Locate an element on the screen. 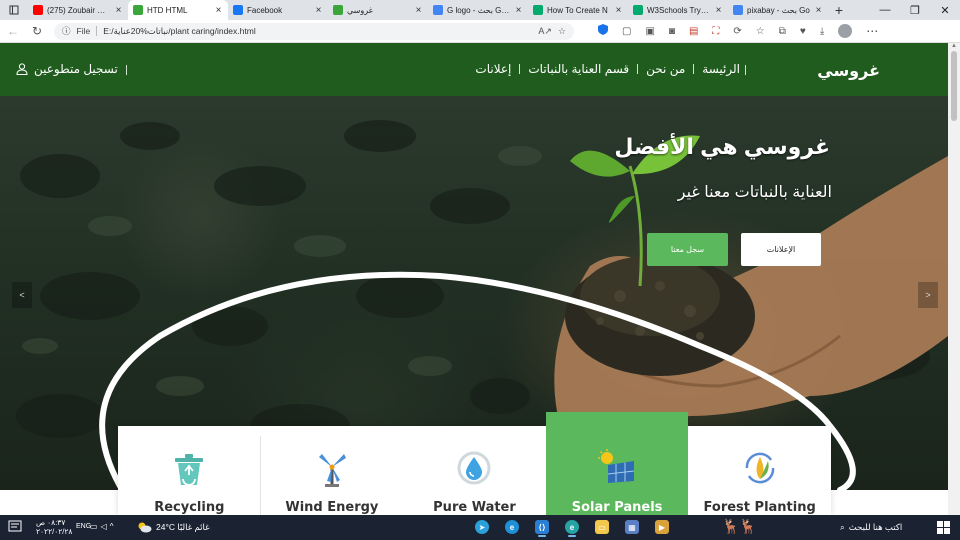 This screenshot has width=960, height=540. system-clock: ٠٨:٣٧ ص ٢٠٢٢/٠٢/٢٨ is located at coordinates (54, 527).